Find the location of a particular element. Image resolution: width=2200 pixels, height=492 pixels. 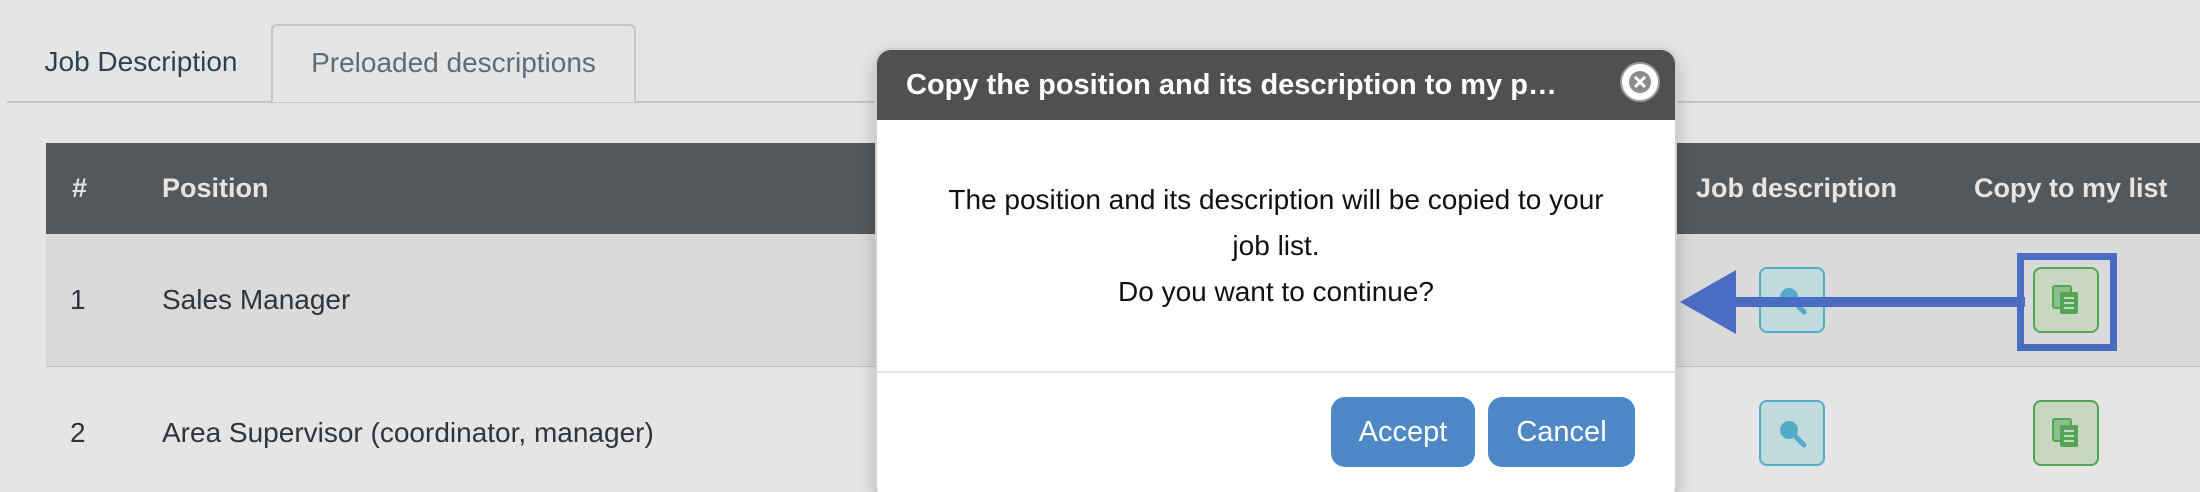

dialog-footer: Accept Cancel is located at coordinates (1276, 432).